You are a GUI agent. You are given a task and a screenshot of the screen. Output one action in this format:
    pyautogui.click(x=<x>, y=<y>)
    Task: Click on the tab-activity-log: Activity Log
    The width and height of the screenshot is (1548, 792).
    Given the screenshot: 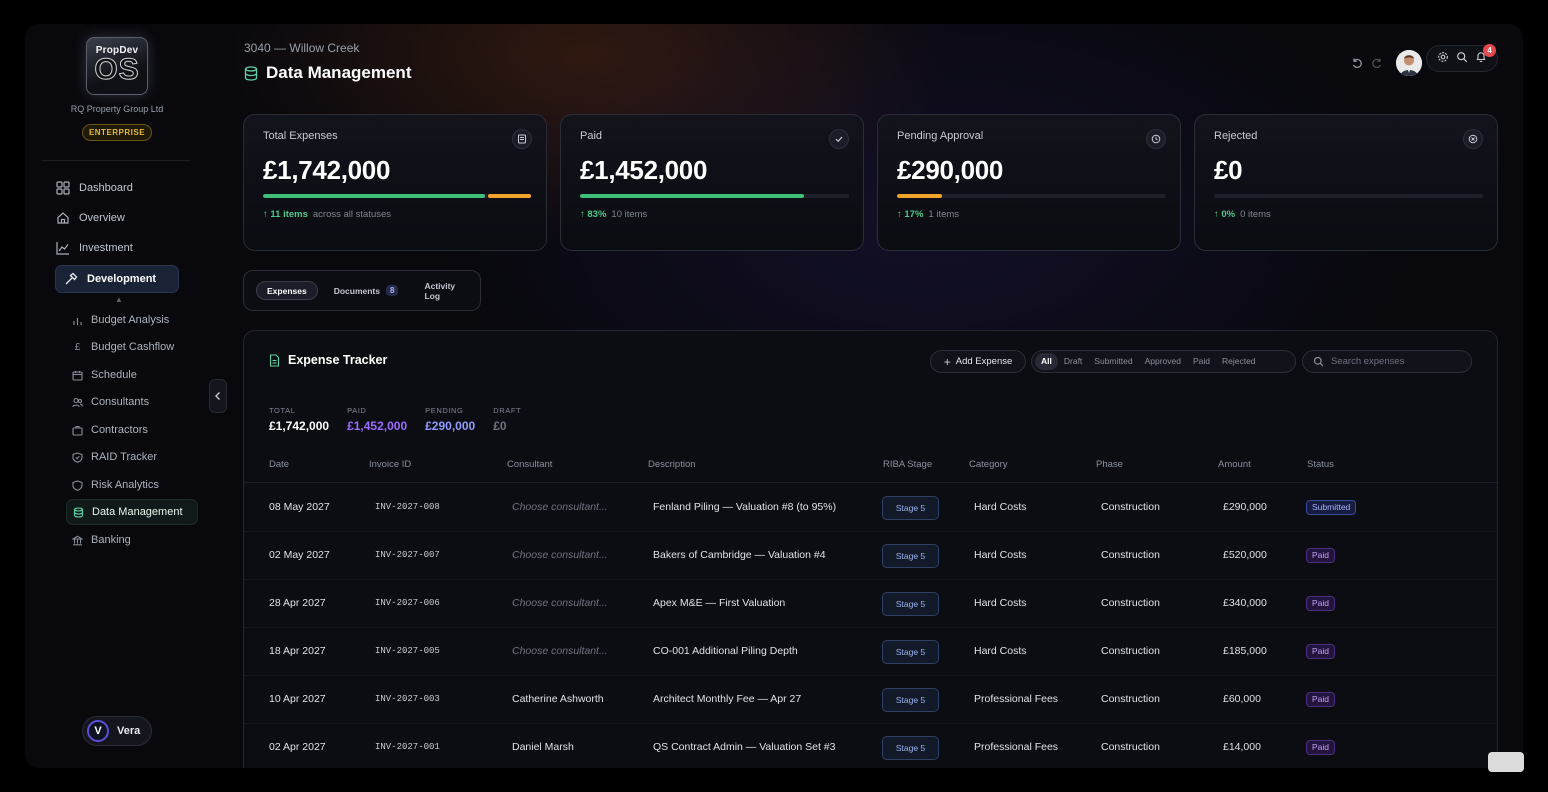 What is the action you would take?
    pyautogui.click(x=447, y=291)
    